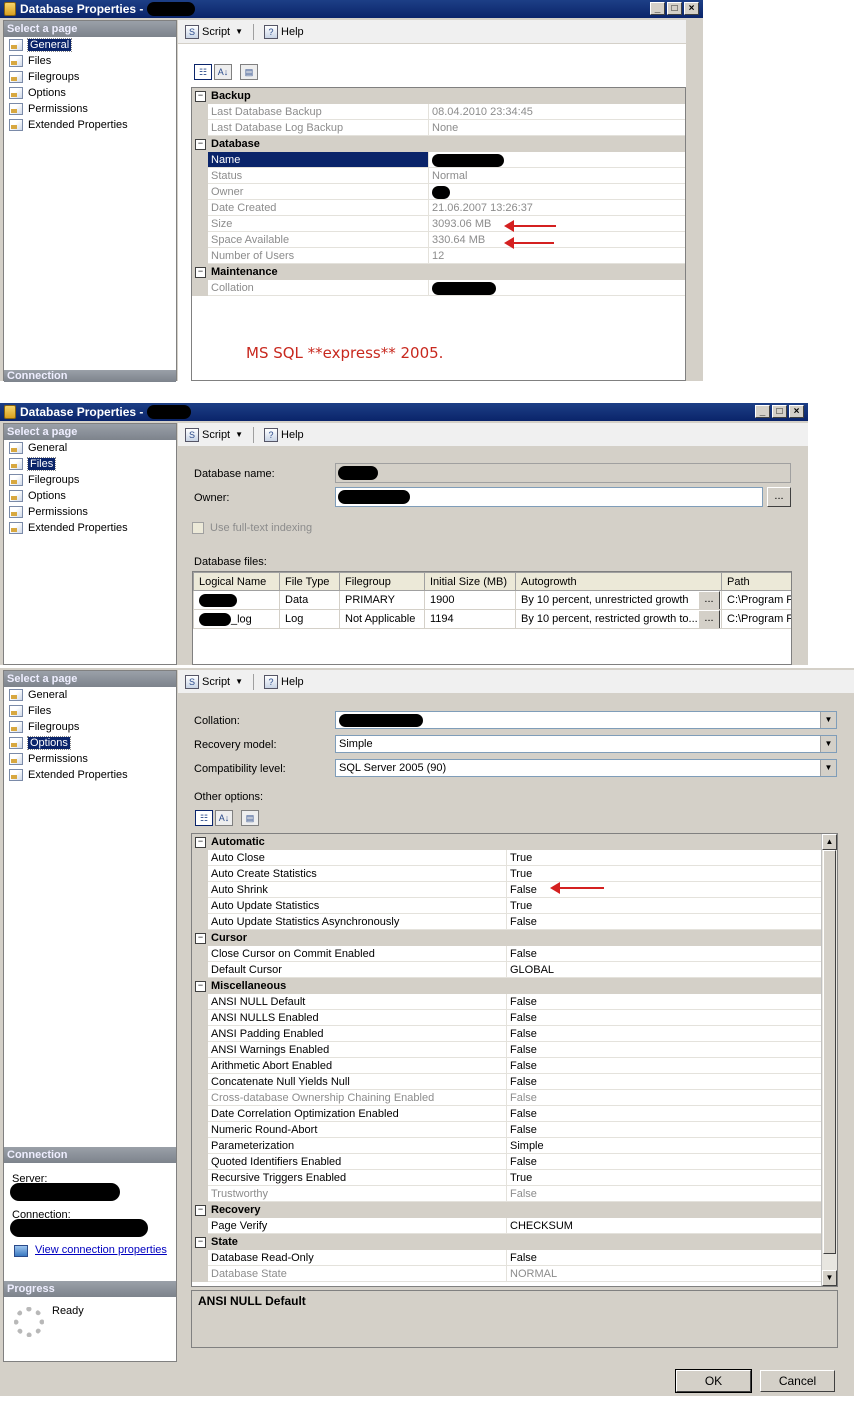 This screenshot has height=1408, width=868. Describe the element at coordinates (470, 600) in the screenshot. I see `initial-size-cell: 1900` at that location.